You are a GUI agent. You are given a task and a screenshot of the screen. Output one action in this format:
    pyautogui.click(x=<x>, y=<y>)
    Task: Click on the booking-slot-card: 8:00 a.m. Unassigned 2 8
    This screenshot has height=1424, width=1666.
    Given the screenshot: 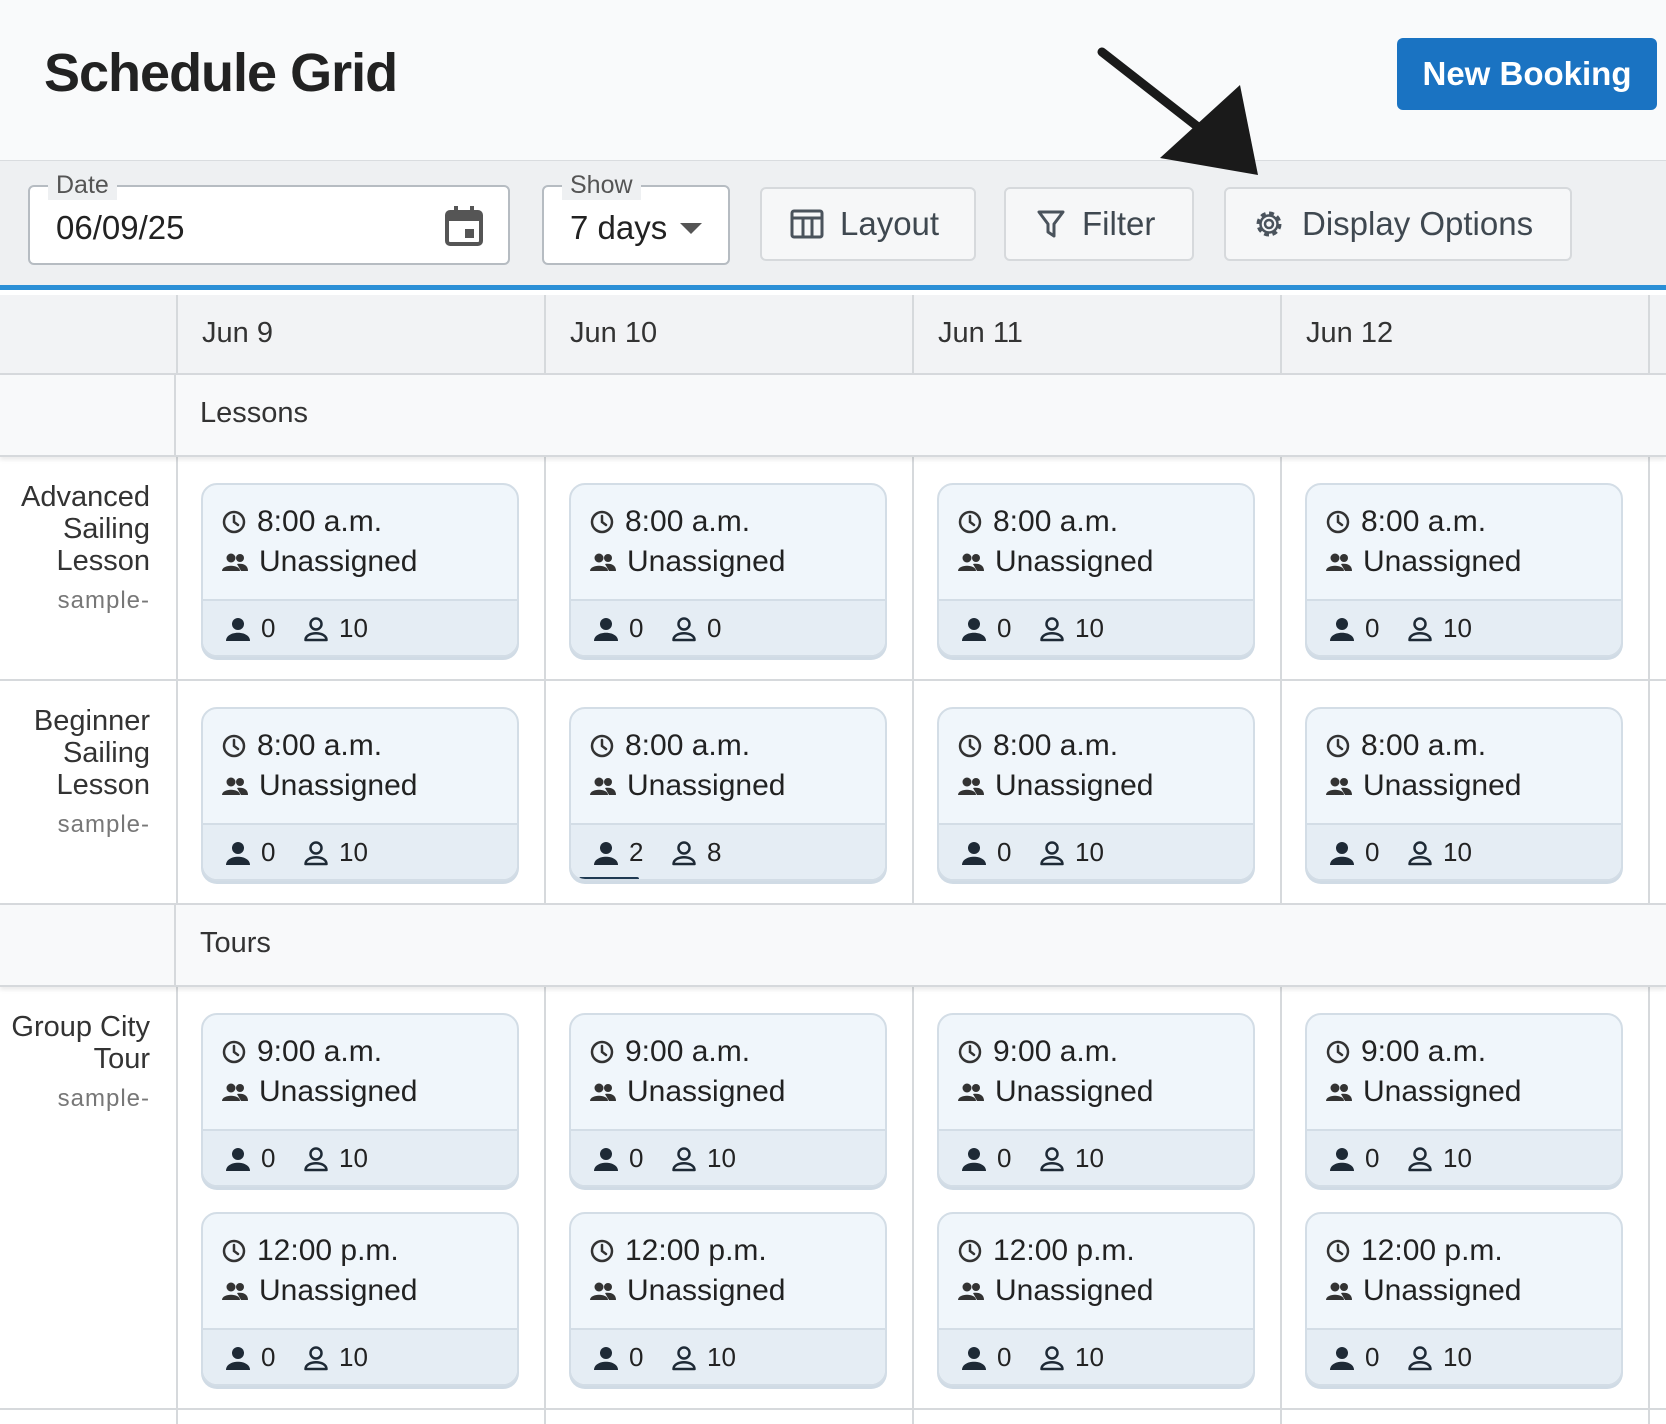 What is the action you would take?
    pyautogui.click(x=728, y=794)
    